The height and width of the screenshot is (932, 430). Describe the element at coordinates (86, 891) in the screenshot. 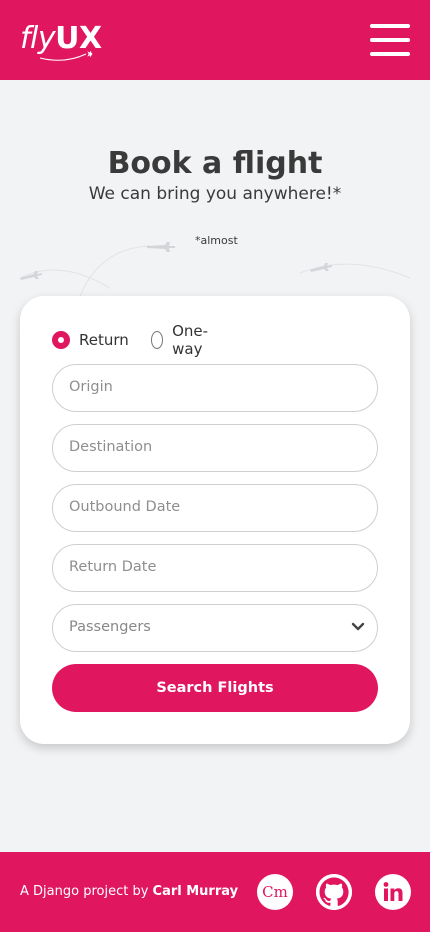

I see `footer-credit-prefix: A Django project by` at that location.